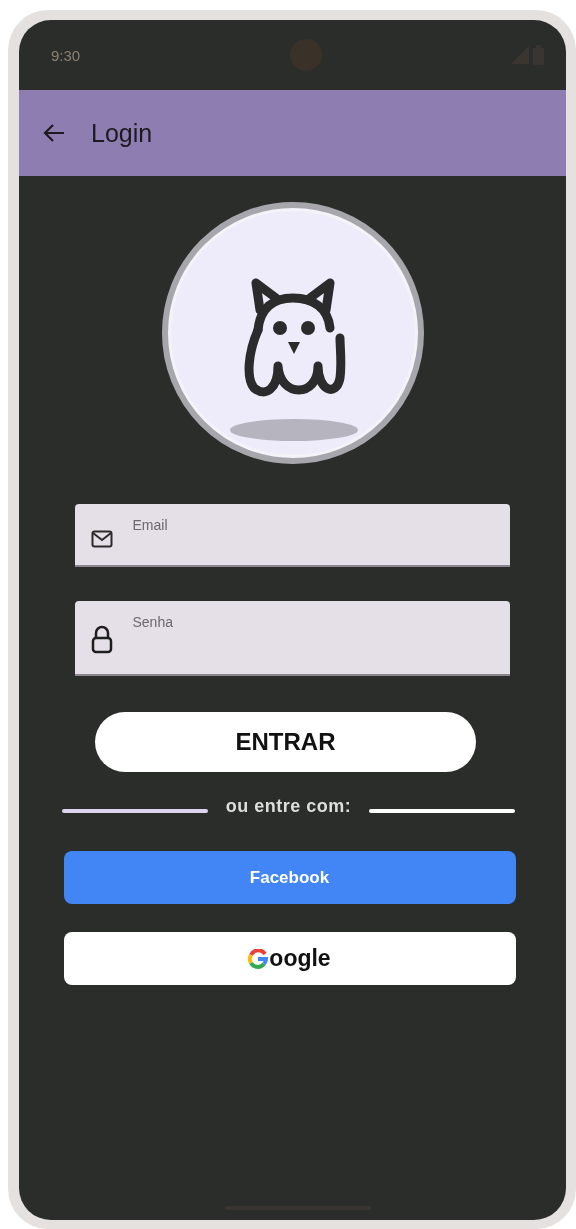  Describe the element at coordinates (258, 958) in the screenshot. I see `google-g-icon` at that location.